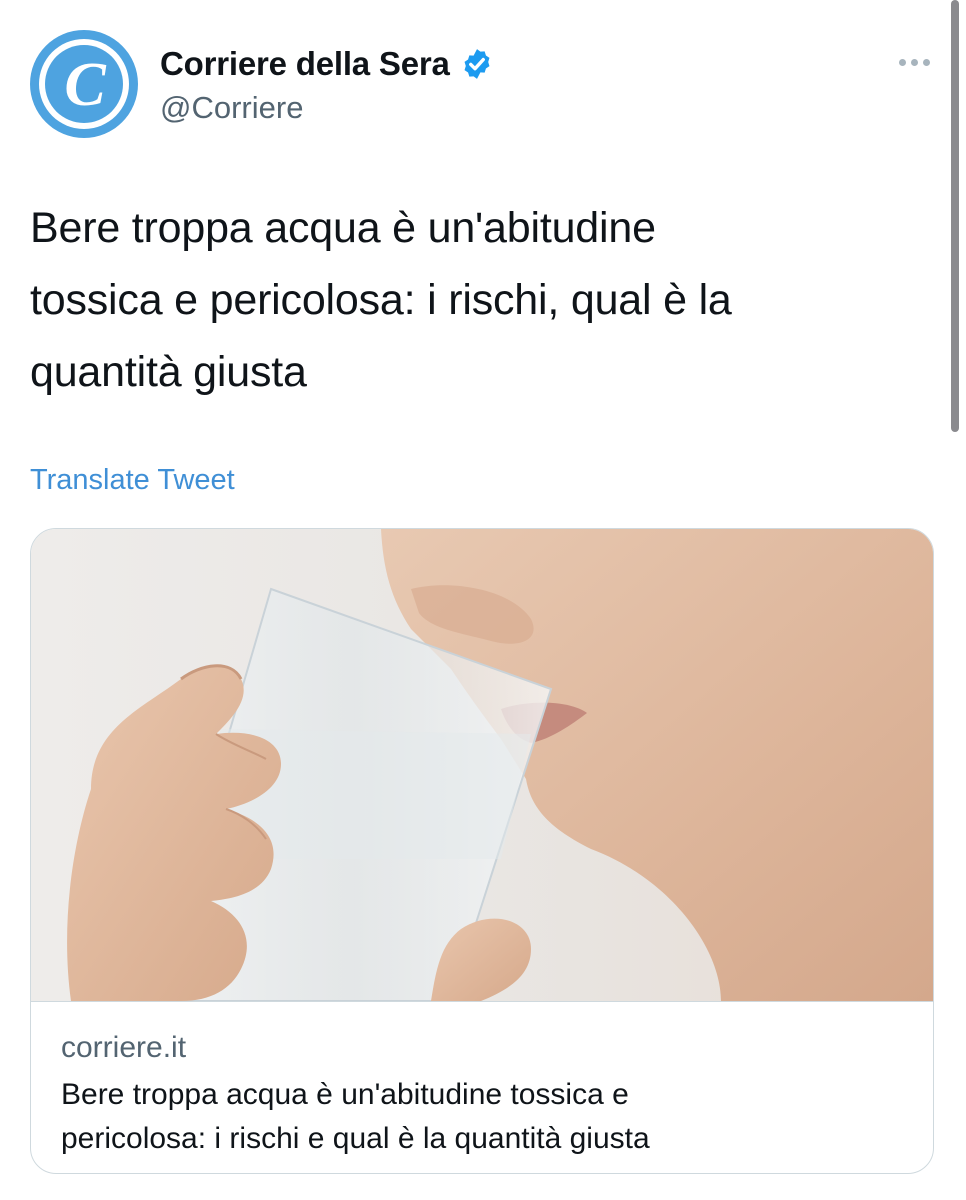  I want to click on tweet-text-line: quantità giusta, so click(168, 372).